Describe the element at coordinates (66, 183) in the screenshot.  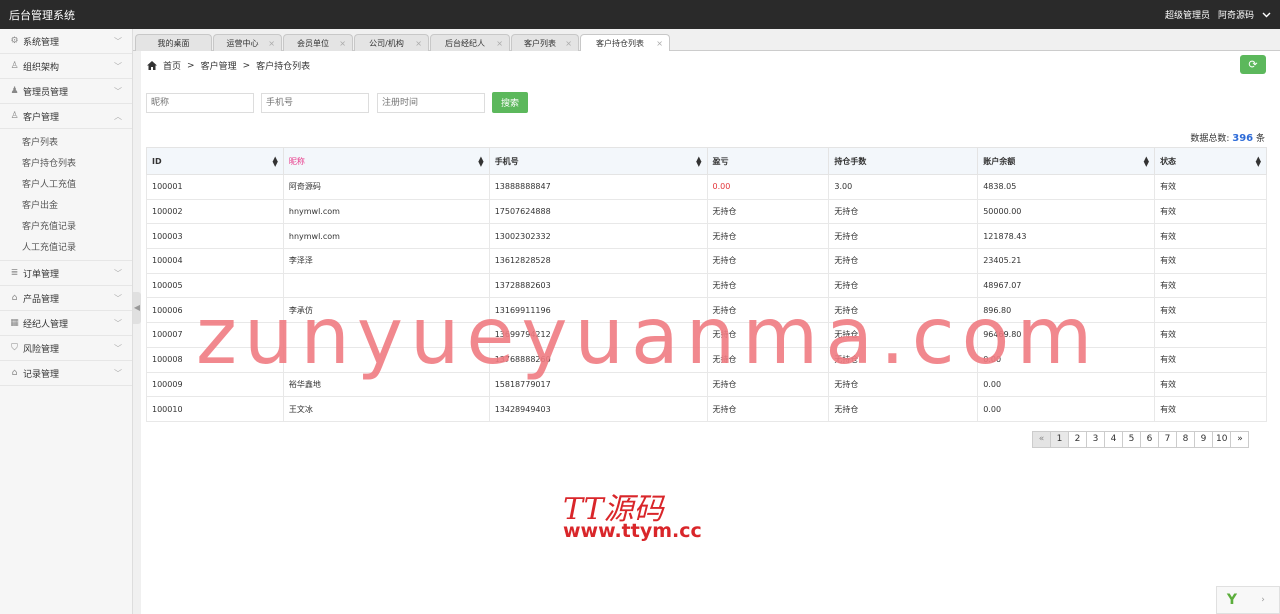
I see `sidebar-subitem: 客户人工充值` at that location.